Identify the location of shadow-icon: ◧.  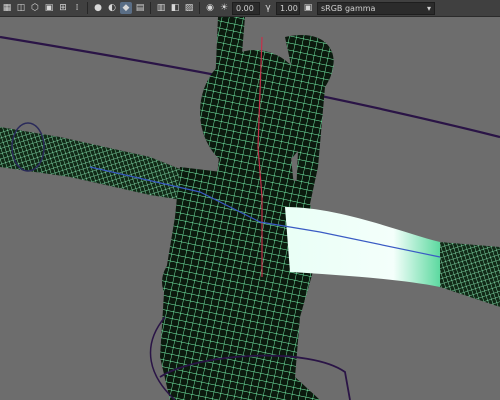
(175, 8).